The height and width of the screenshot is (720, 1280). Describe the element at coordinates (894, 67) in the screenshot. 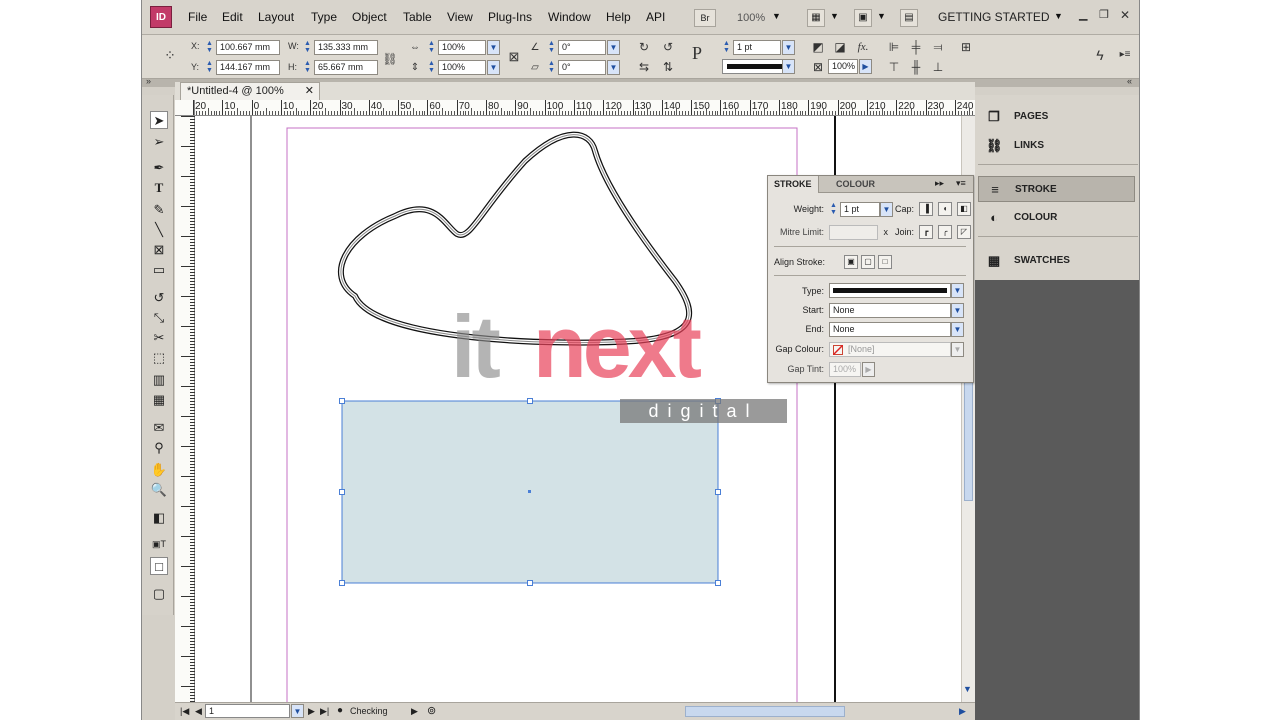

I see `align-top-icon: ⊤` at that location.